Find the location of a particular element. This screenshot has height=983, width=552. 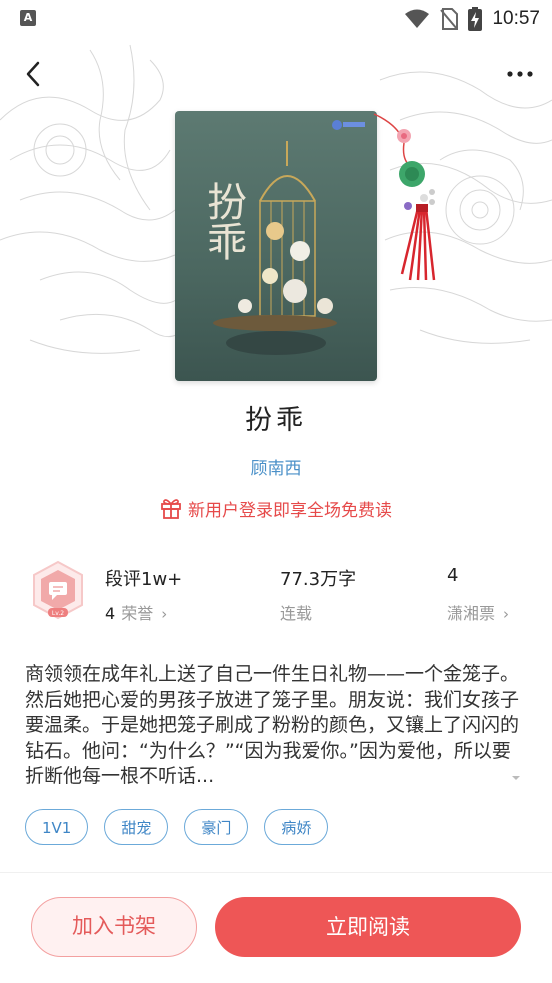

honor-label: 荣誉 is located at coordinates (137, 613).